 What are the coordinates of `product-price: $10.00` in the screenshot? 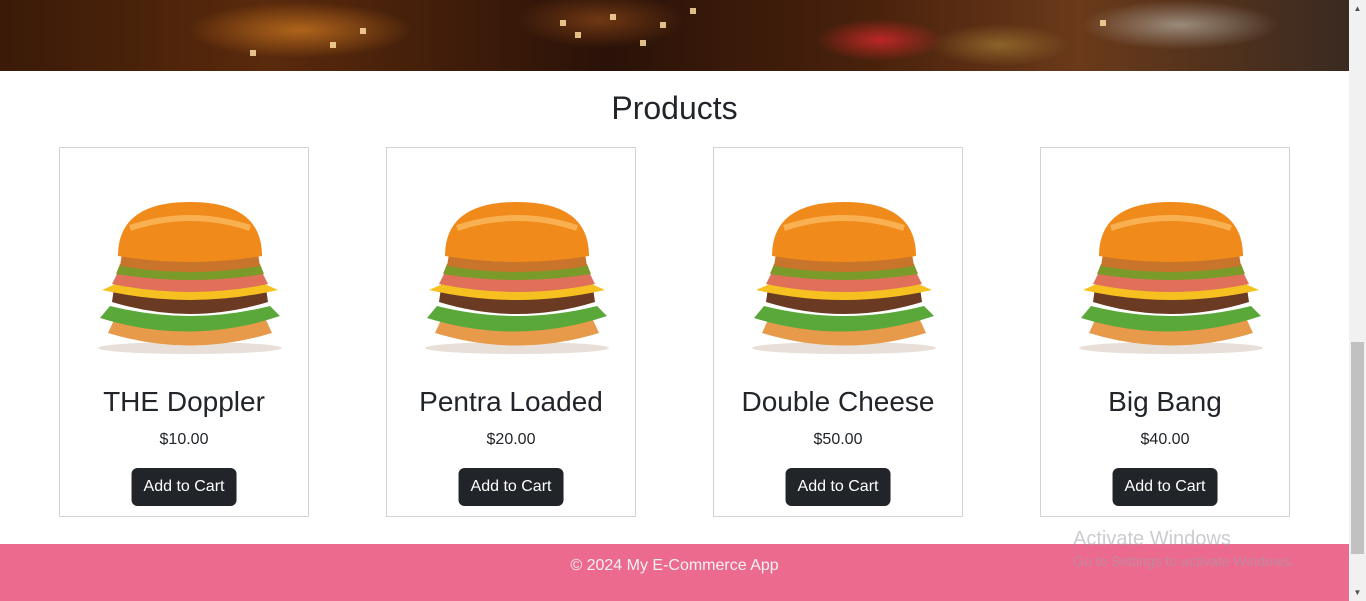 It's located at (184, 439).